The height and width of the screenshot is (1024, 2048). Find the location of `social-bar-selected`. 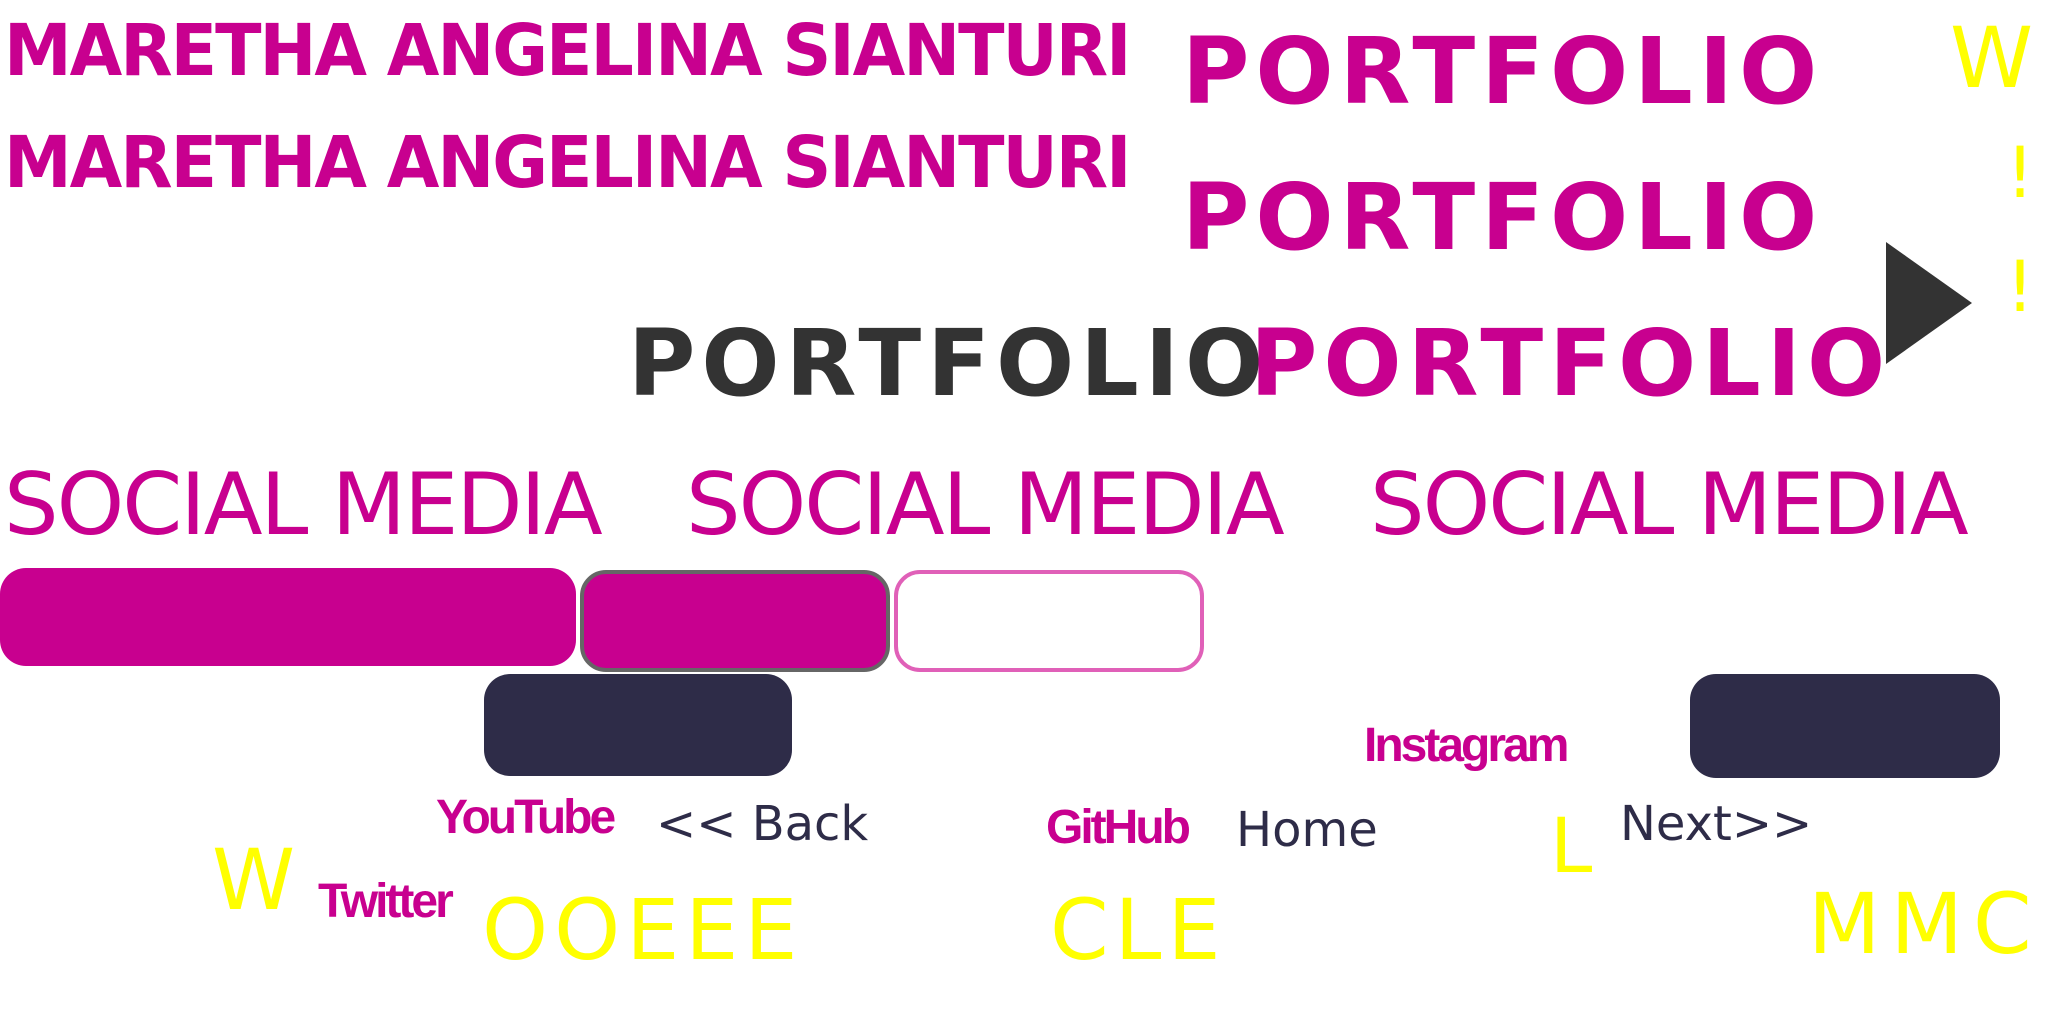

social-bar-selected is located at coordinates (735, 621).